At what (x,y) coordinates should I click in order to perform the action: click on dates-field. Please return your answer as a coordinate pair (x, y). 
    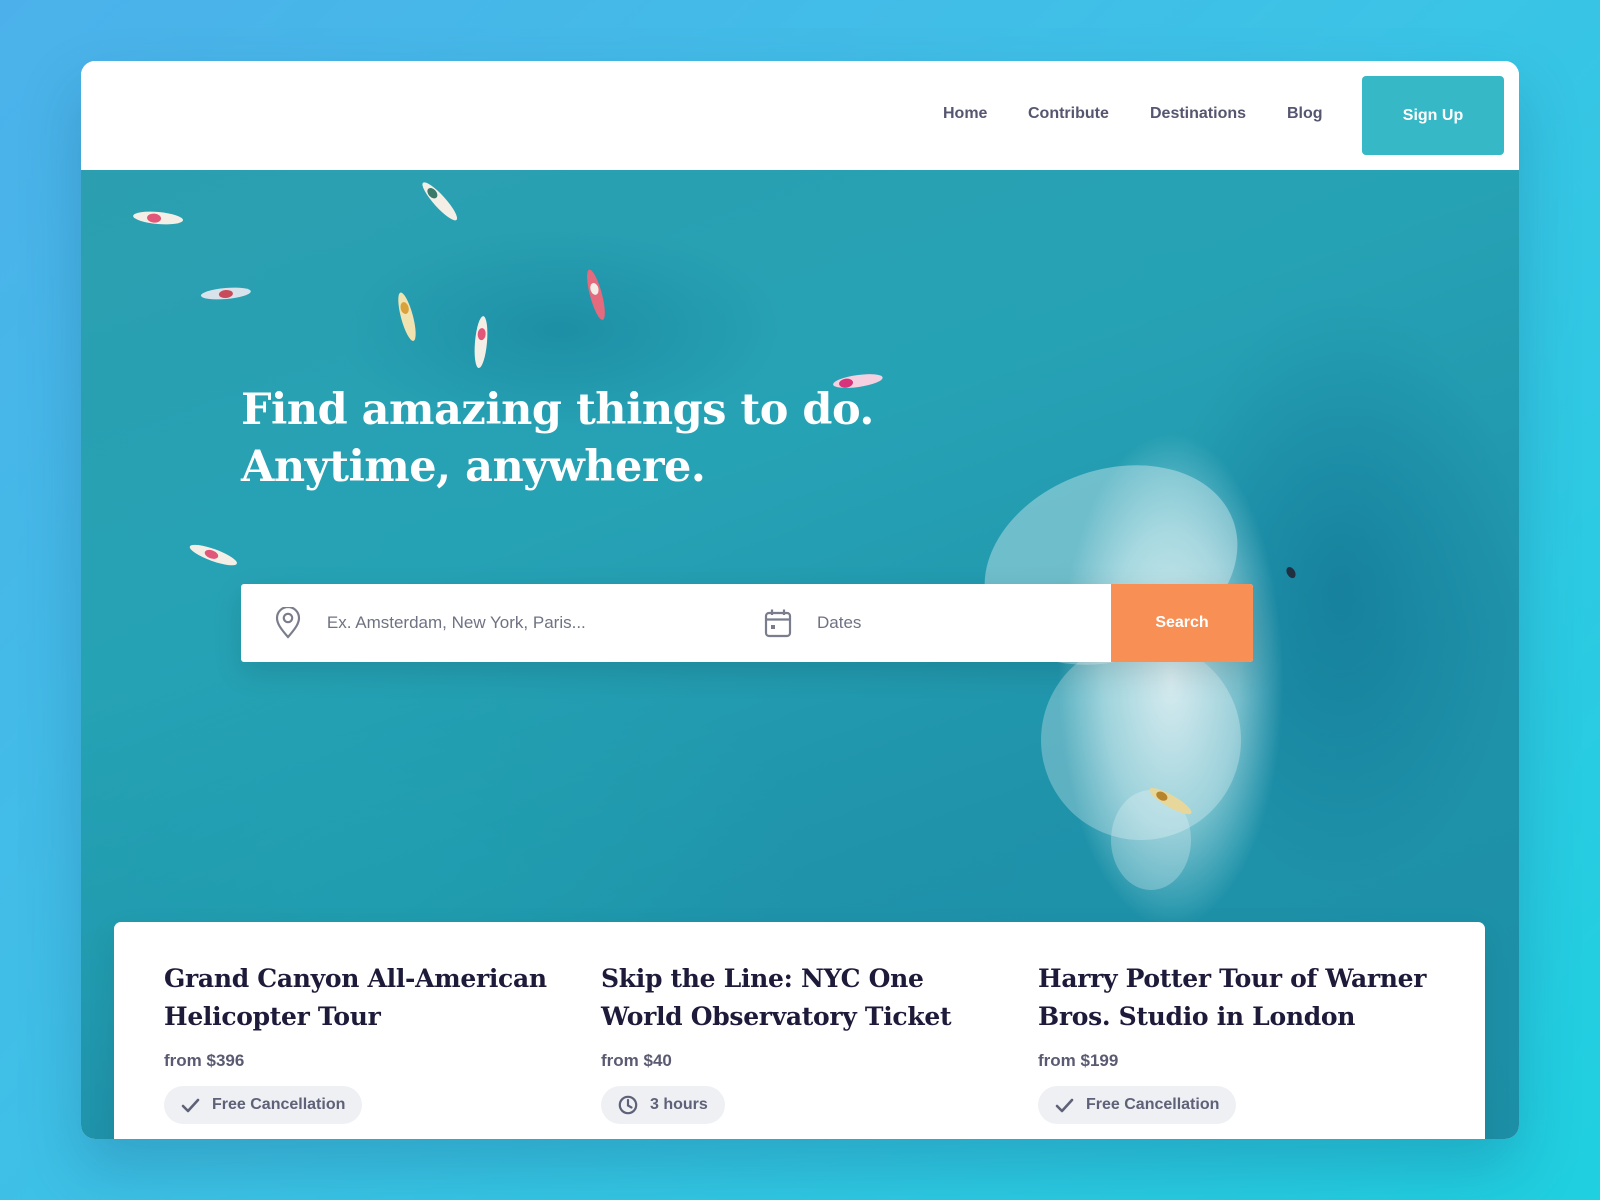
    Looking at the image, I should click on (933, 623).